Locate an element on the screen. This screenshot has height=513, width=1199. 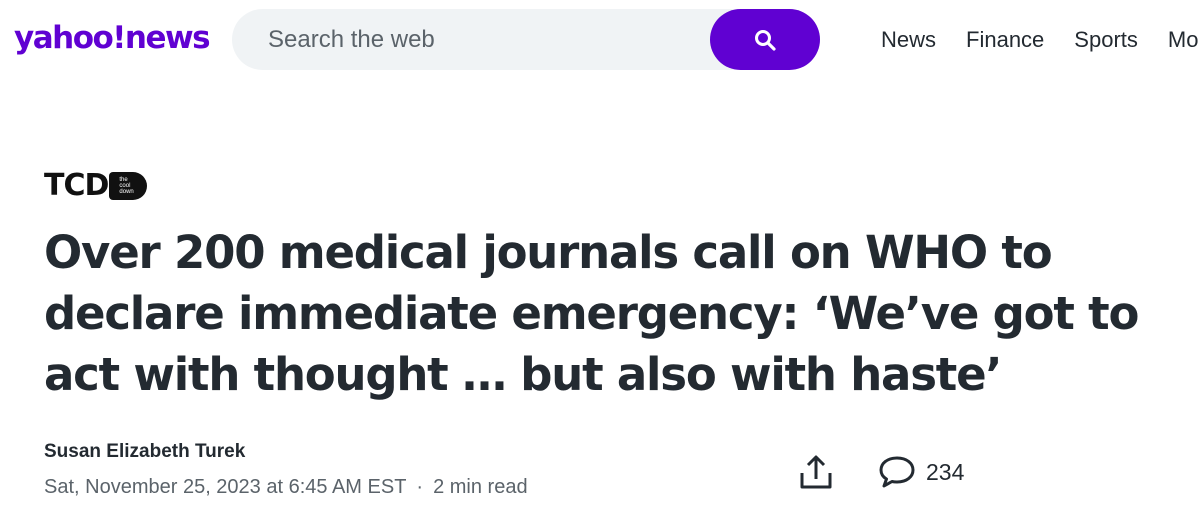
publisher-pill-line: down is located at coordinates (126, 192).